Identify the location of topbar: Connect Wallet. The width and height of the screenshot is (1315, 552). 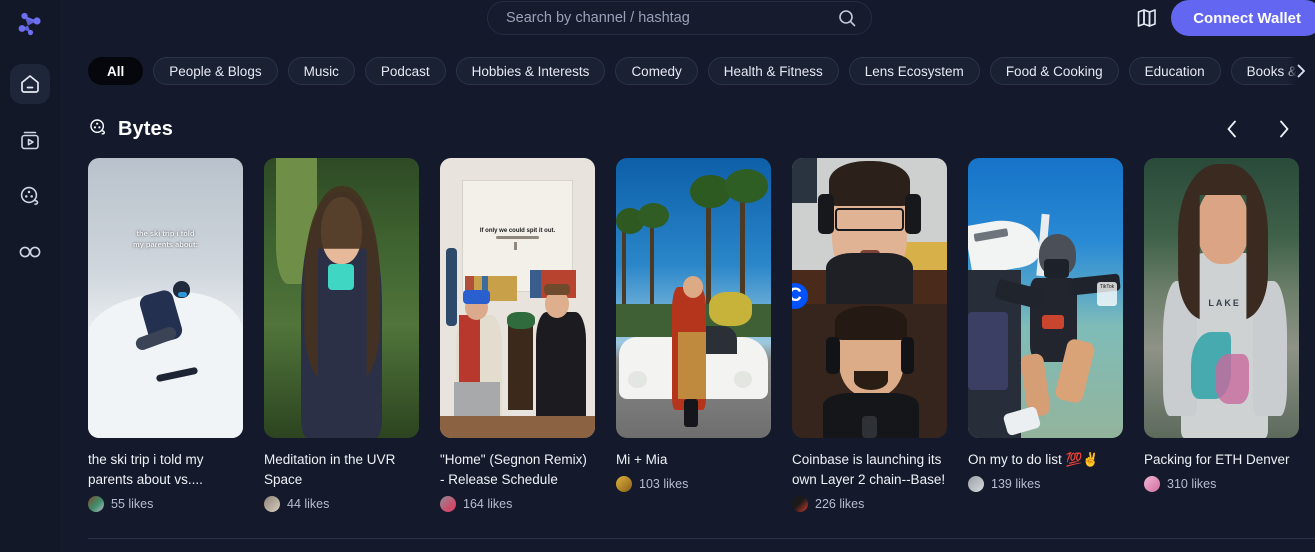
(687, 18).